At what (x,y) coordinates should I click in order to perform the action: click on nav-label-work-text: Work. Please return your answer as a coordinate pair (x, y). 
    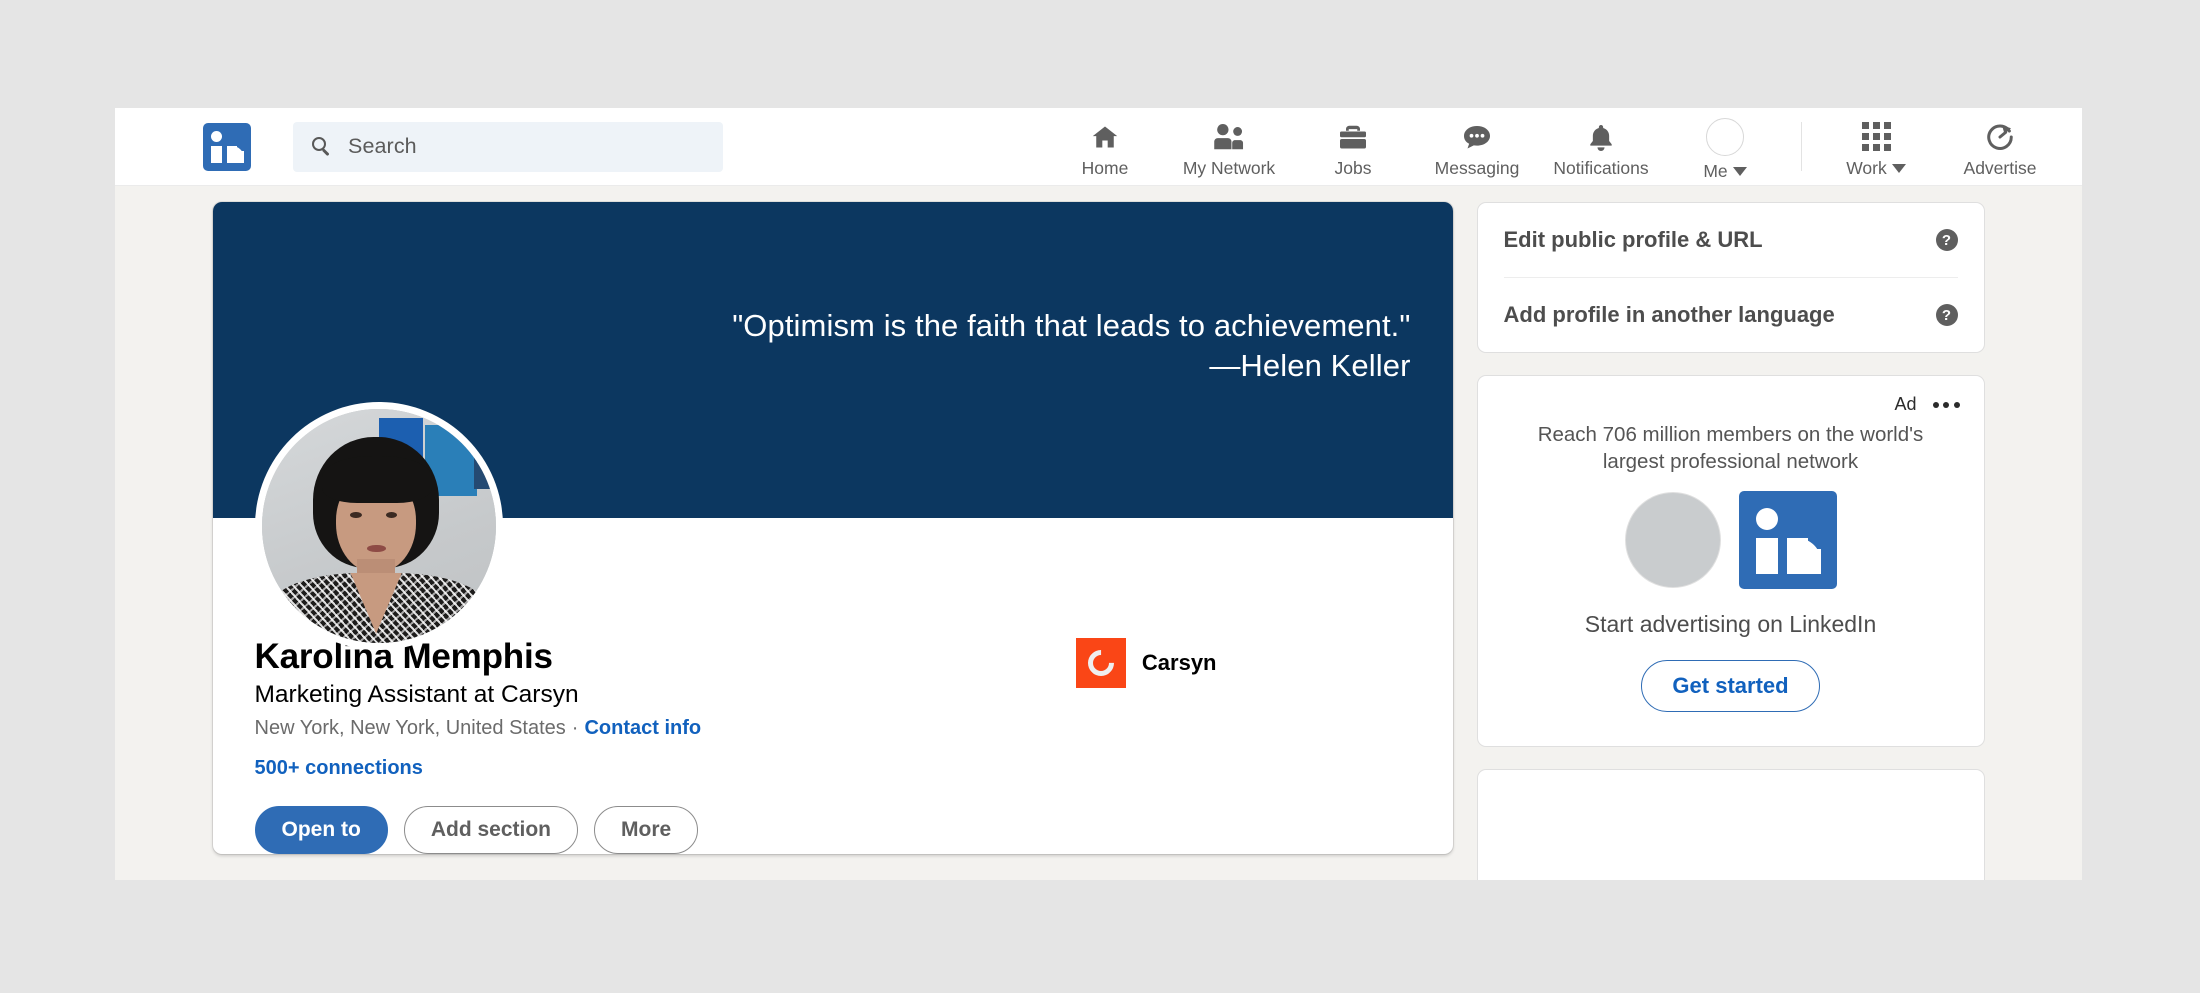
    Looking at the image, I should click on (1866, 167).